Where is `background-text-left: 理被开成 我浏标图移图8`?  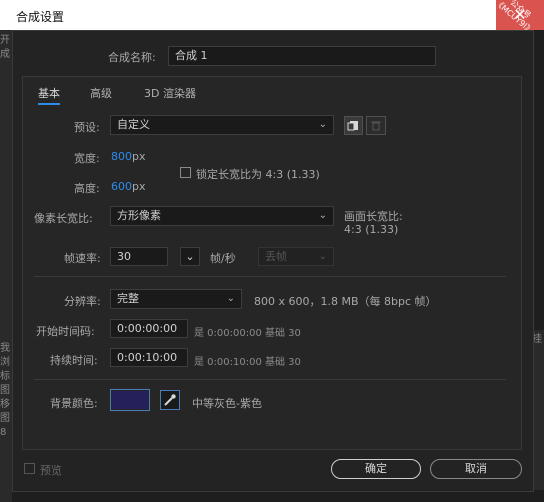 background-text-left: 理被开成 我浏标图移图8 is located at coordinates (5, 222).